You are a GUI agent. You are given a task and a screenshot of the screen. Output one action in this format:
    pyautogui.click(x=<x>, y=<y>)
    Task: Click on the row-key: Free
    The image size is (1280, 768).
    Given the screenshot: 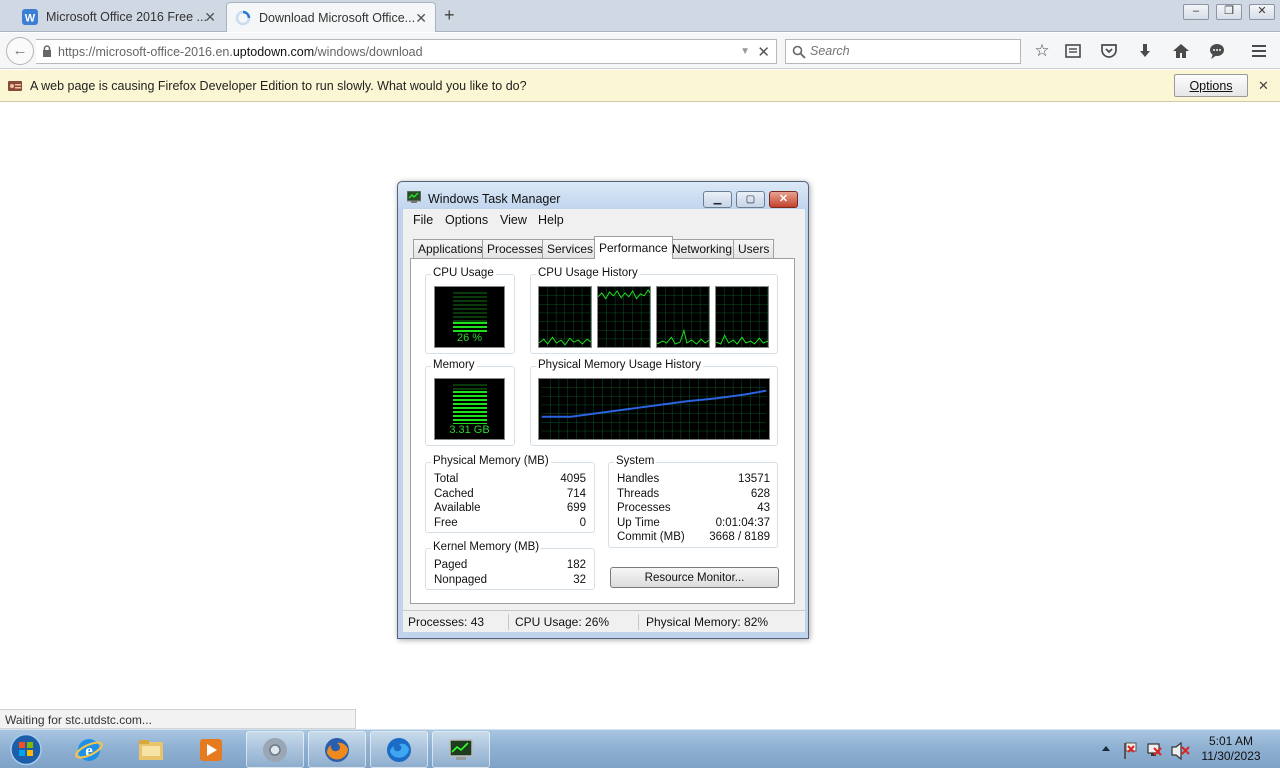 What is the action you would take?
    pyautogui.click(x=446, y=522)
    